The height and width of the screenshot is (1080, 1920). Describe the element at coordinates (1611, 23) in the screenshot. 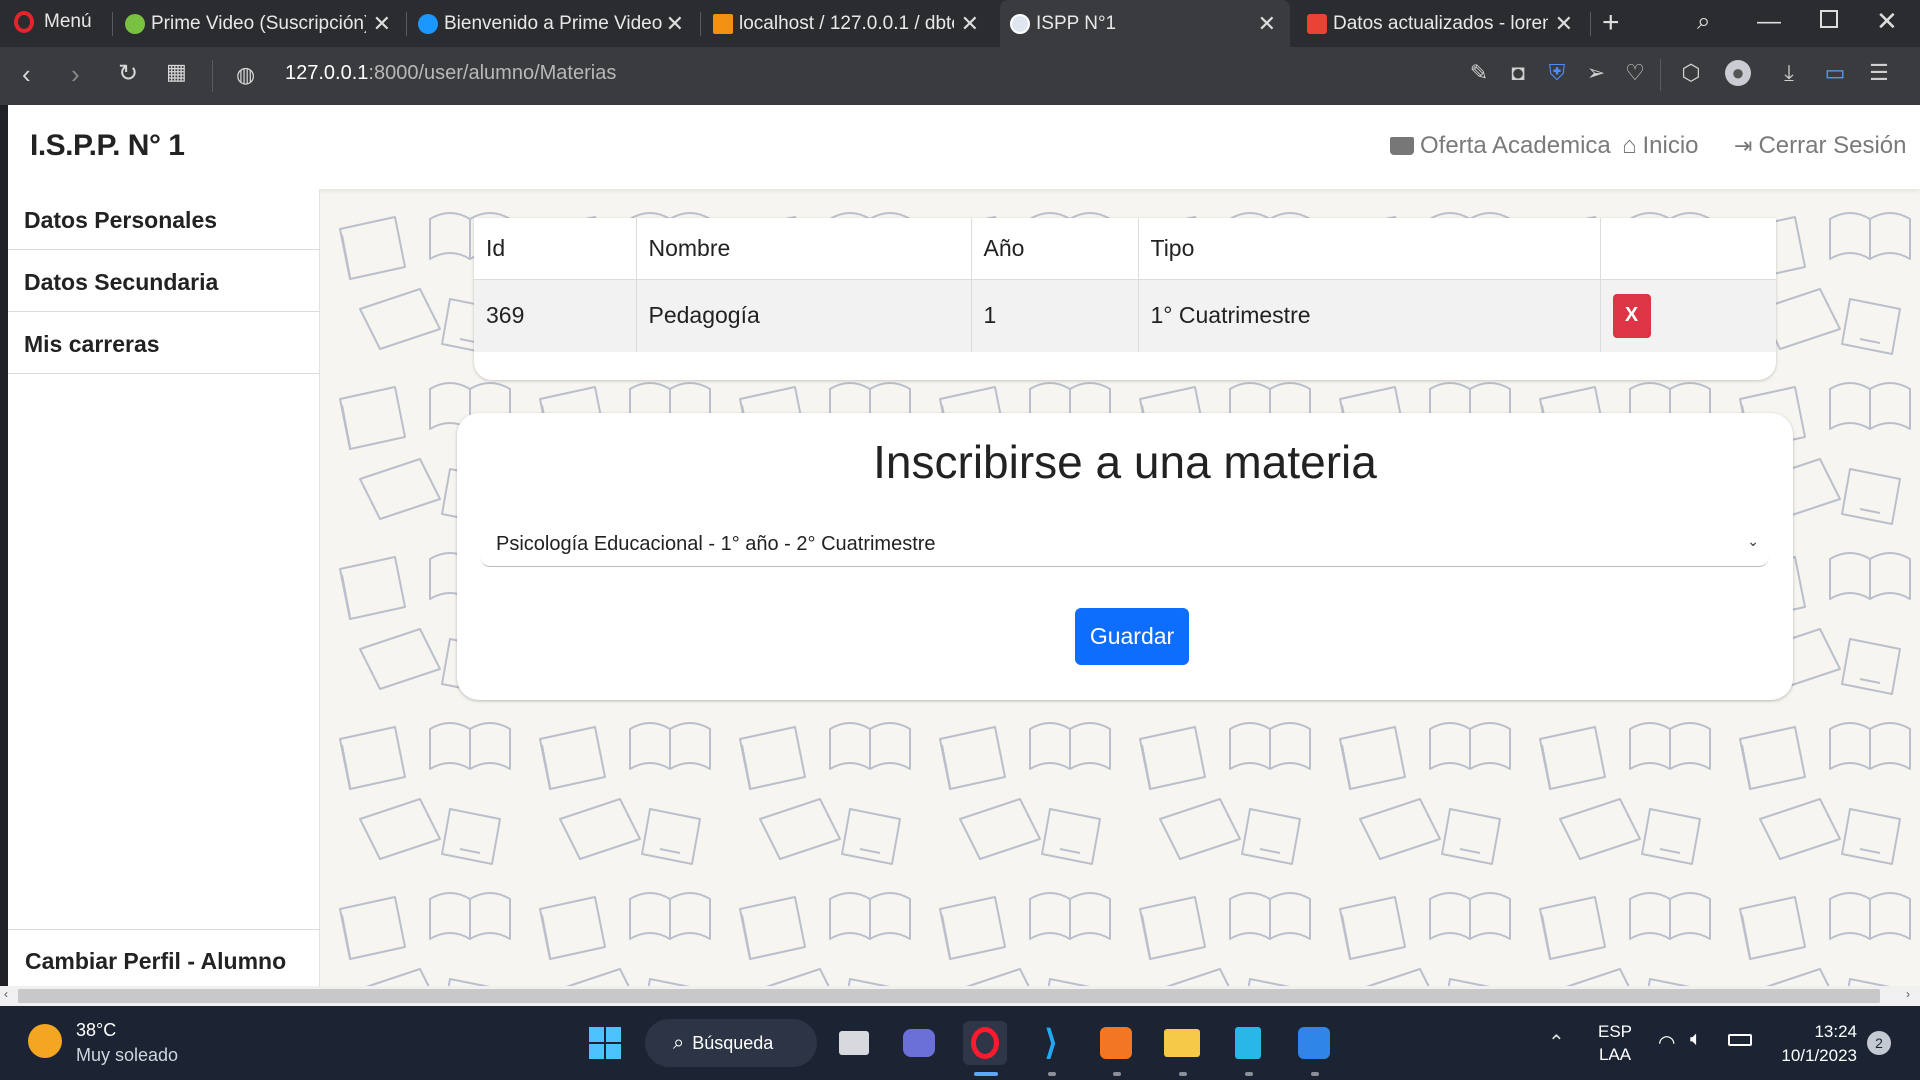

I see `new-tab-plus-icon: +` at that location.